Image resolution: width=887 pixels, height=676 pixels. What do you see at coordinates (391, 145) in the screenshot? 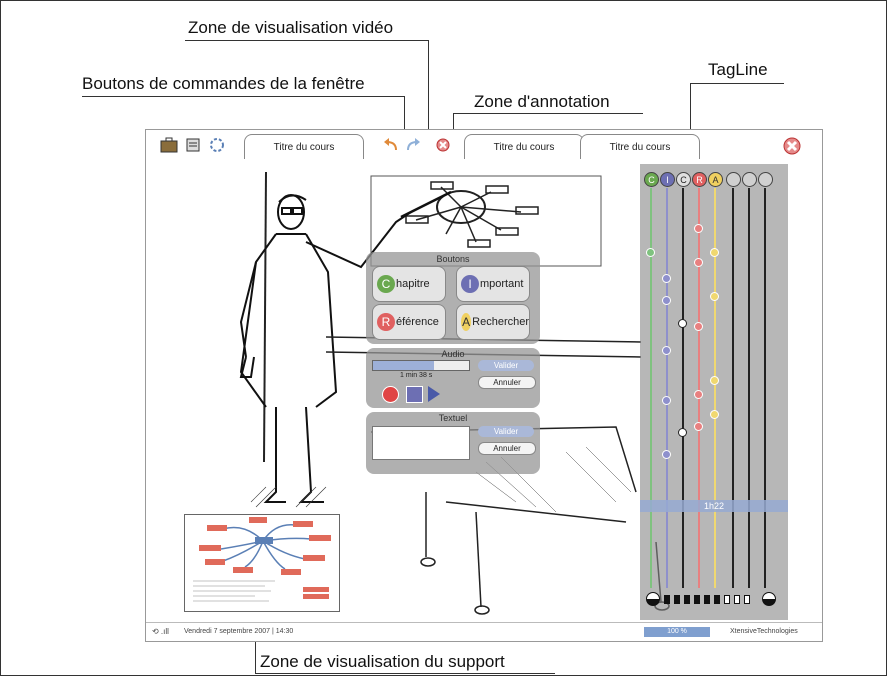
I see `undo-icon` at bounding box center [391, 145].